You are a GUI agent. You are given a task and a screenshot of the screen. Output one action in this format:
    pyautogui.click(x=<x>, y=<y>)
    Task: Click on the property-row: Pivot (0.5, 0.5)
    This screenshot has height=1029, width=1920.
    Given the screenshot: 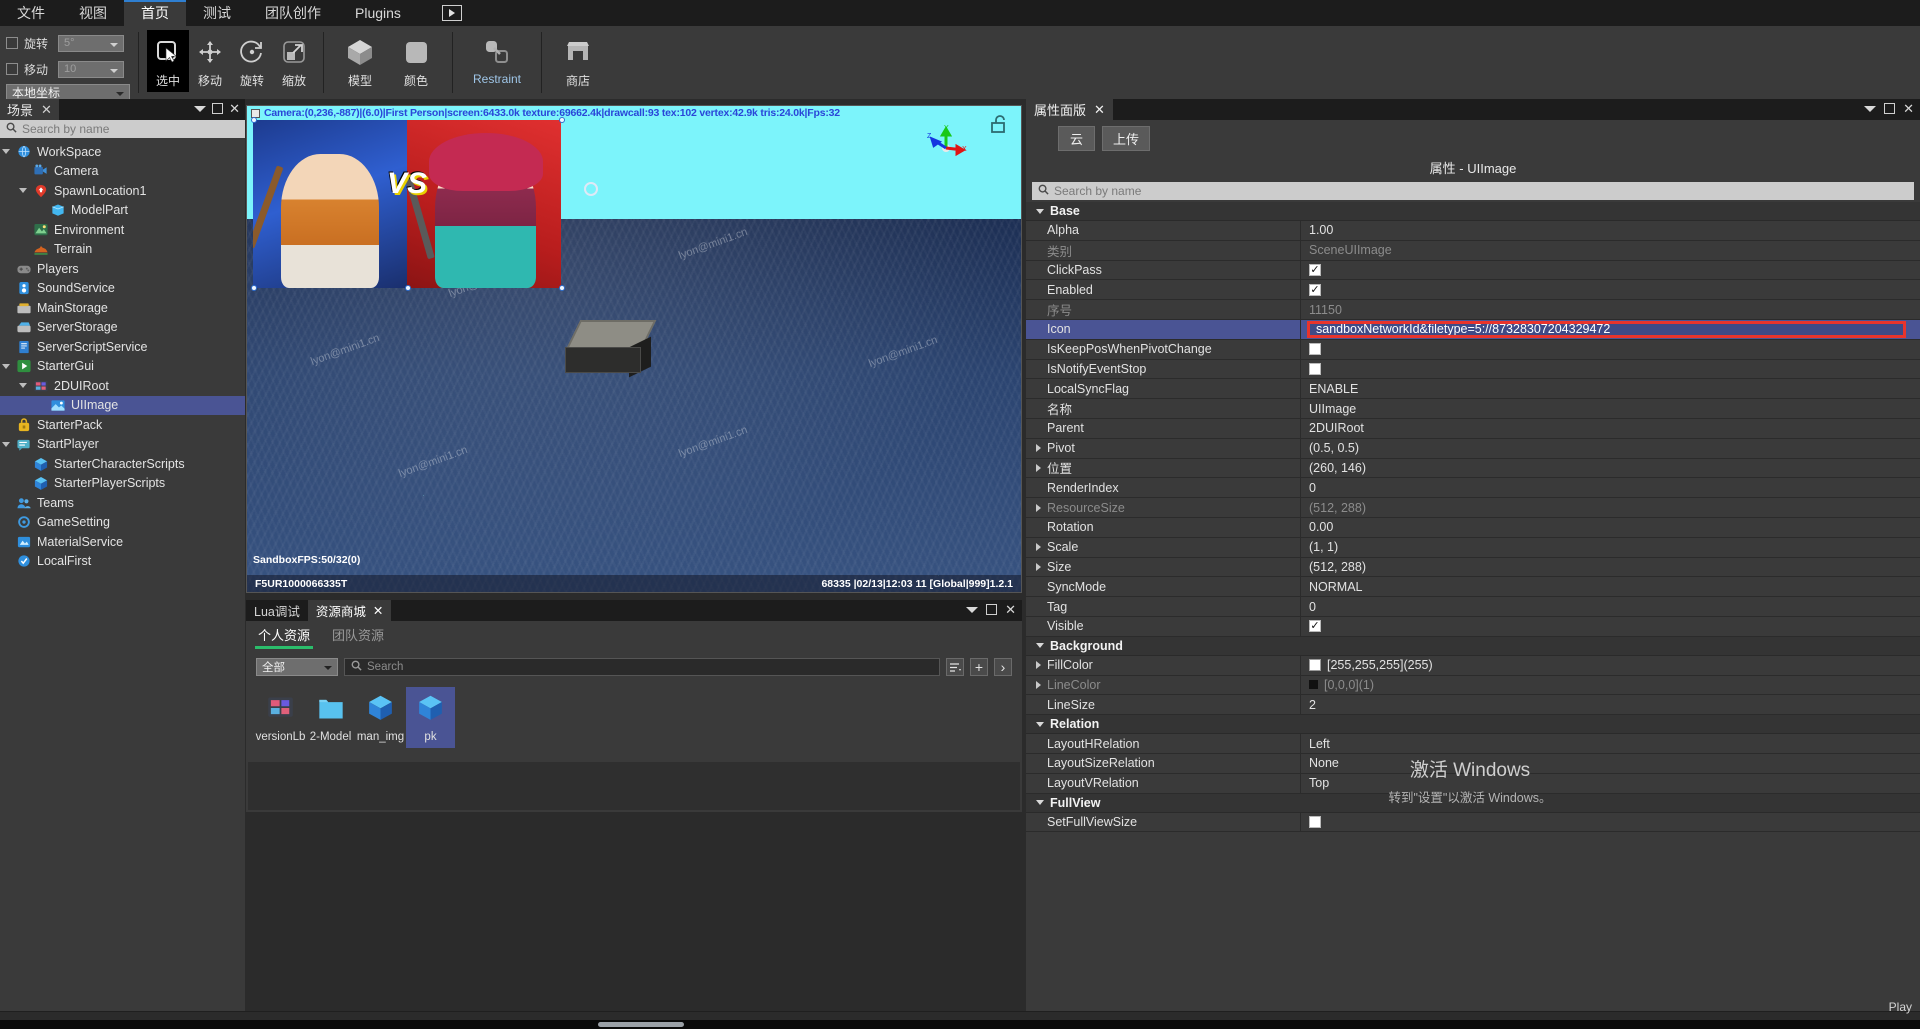 What is the action you would take?
    pyautogui.click(x=1473, y=448)
    